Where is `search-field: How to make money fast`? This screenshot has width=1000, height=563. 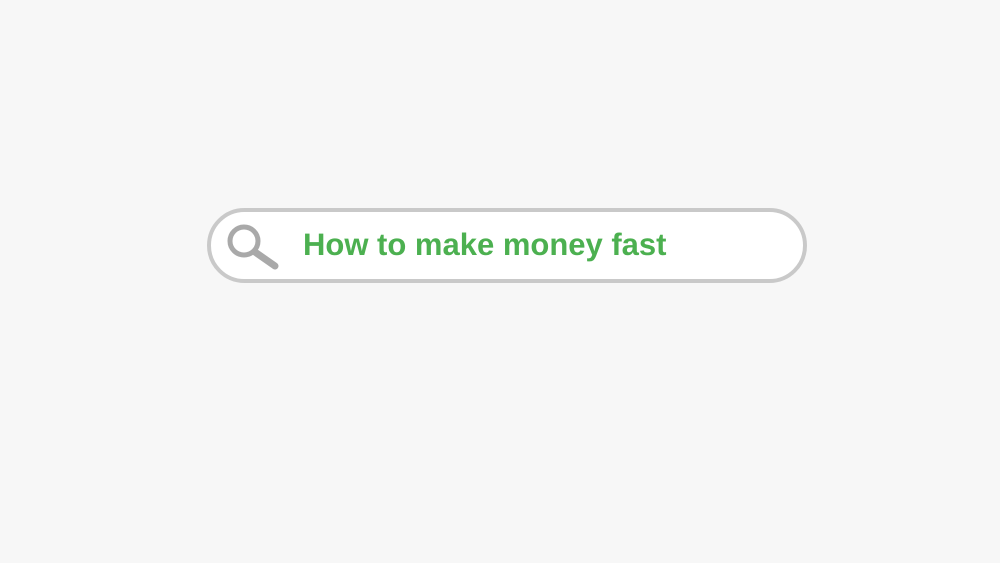
search-field: How to make money fast is located at coordinates (507, 245).